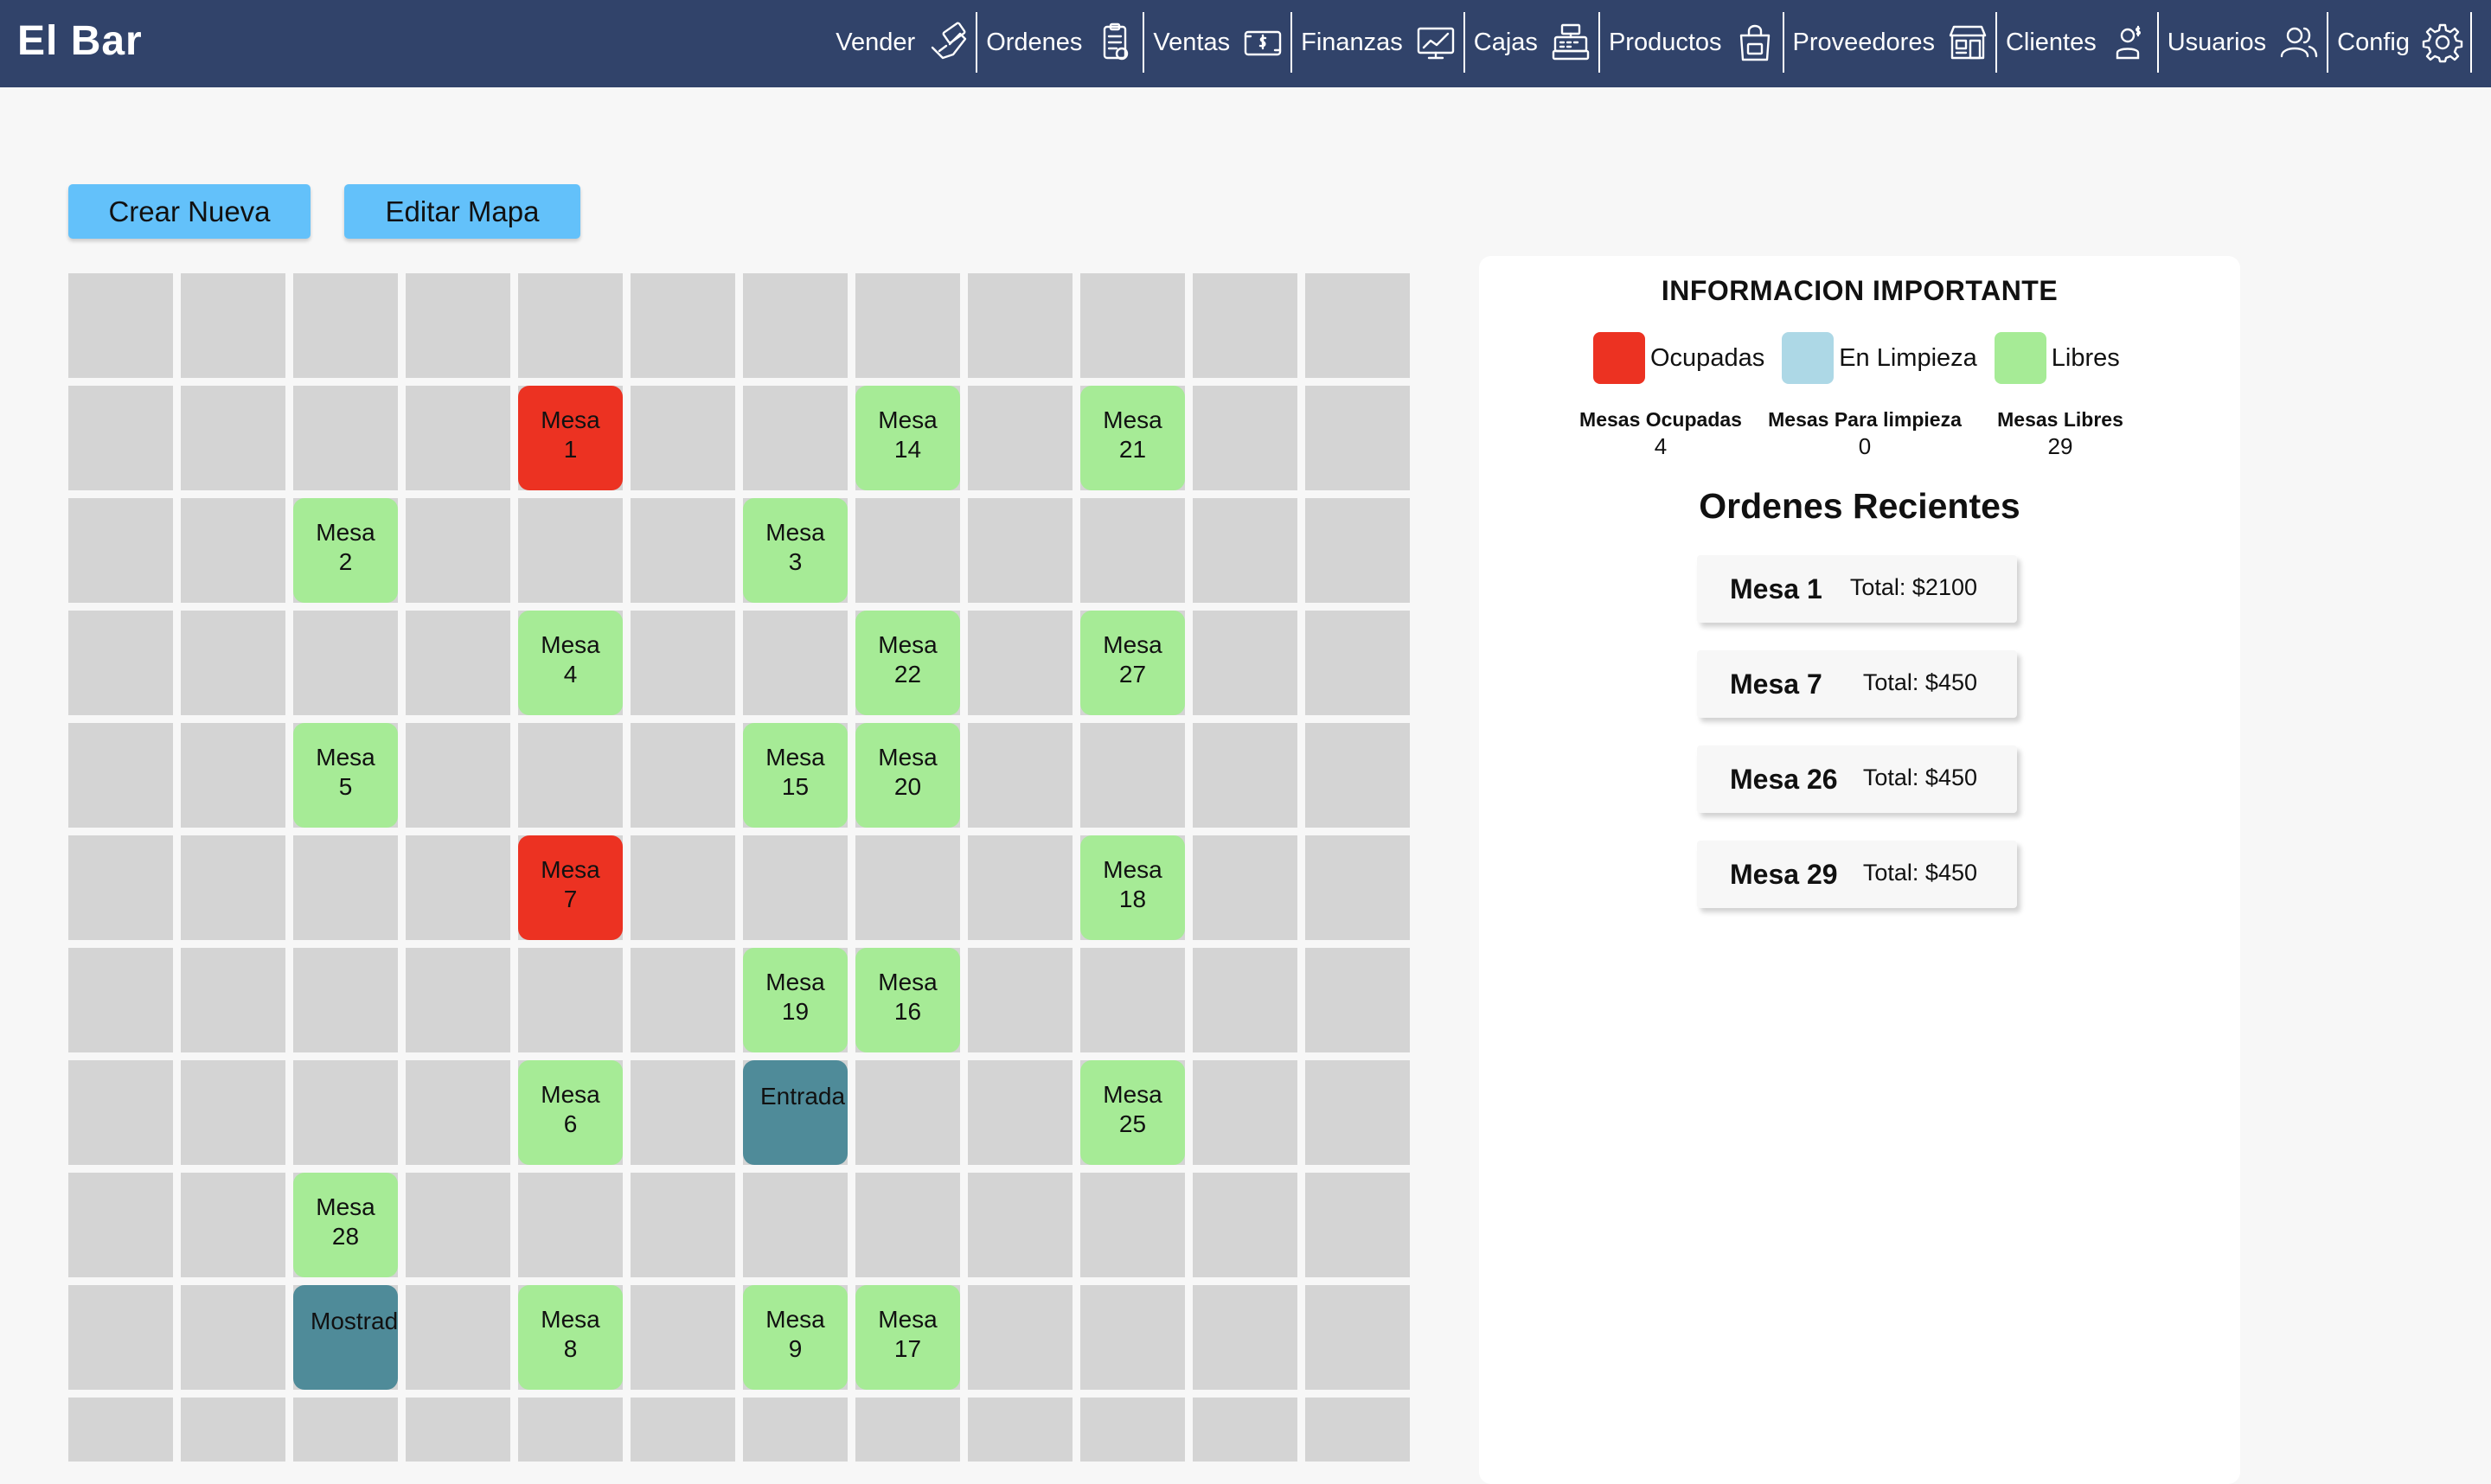  What do you see at coordinates (345, 775) in the screenshot?
I see `table-tile: Mesa 5` at bounding box center [345, 775].